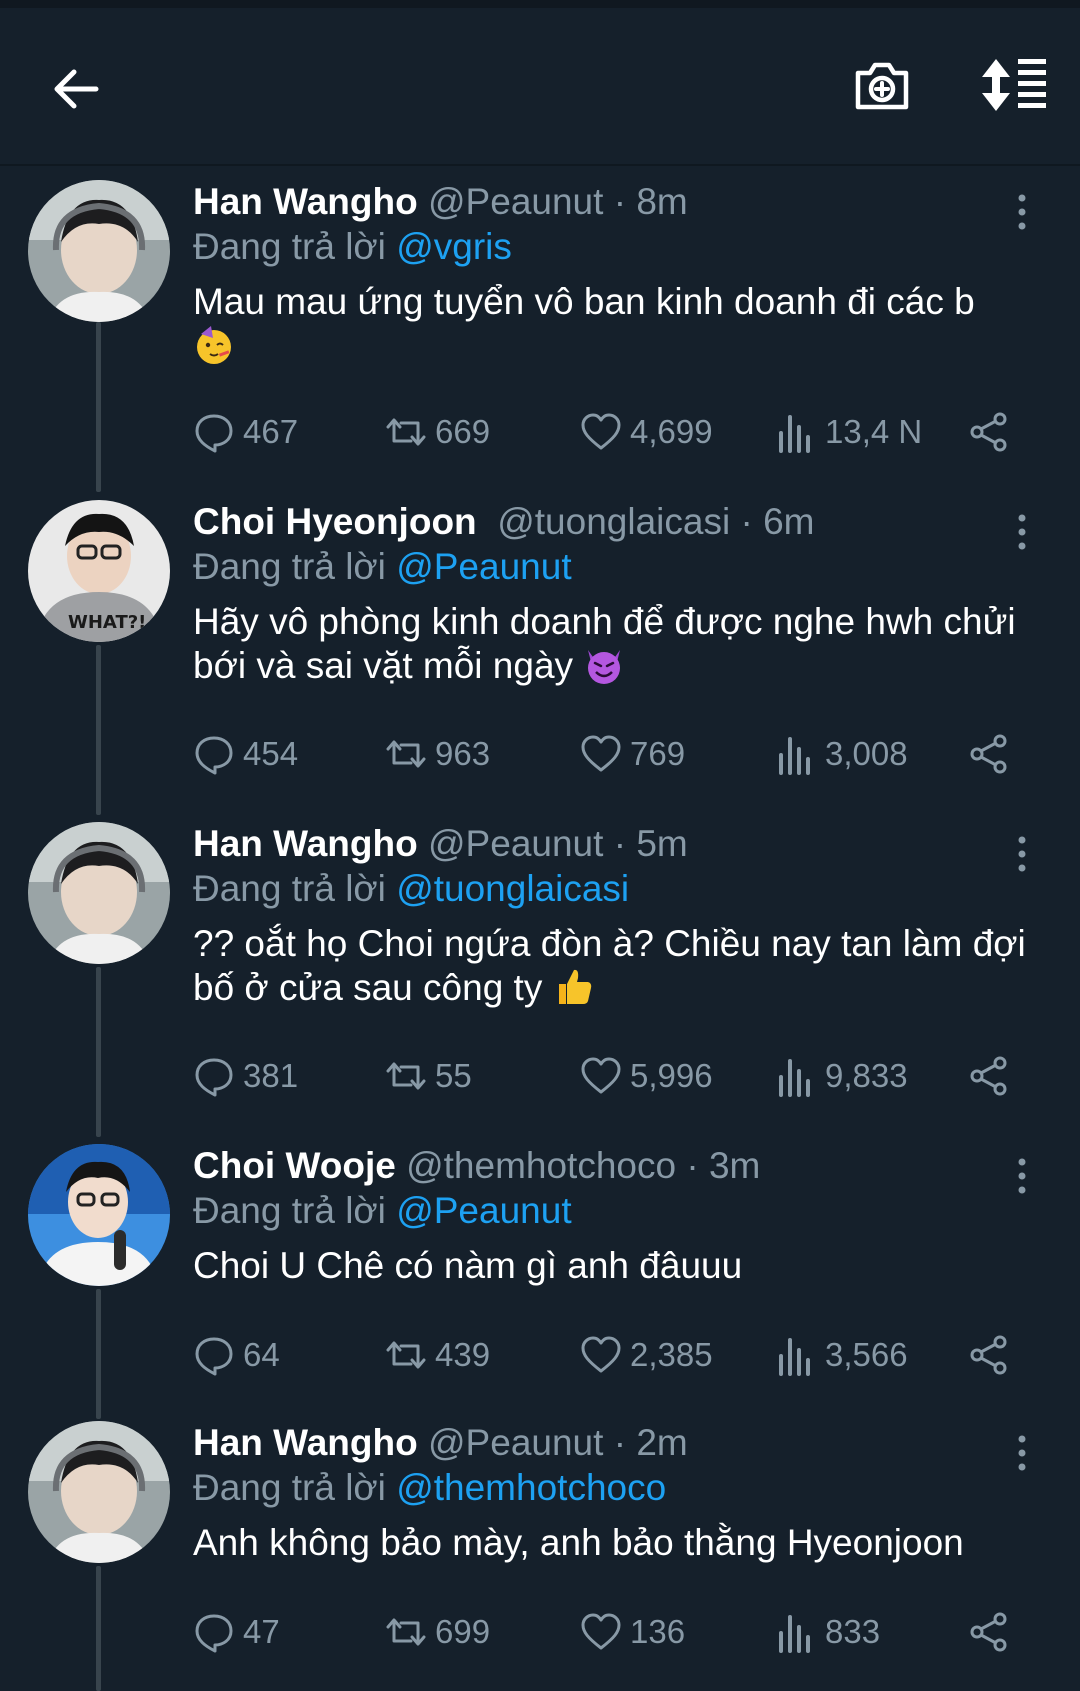 The height and width of the screenshot is (1691, 1080). I want to click on views-button: 3,566, so click(841, 1355).